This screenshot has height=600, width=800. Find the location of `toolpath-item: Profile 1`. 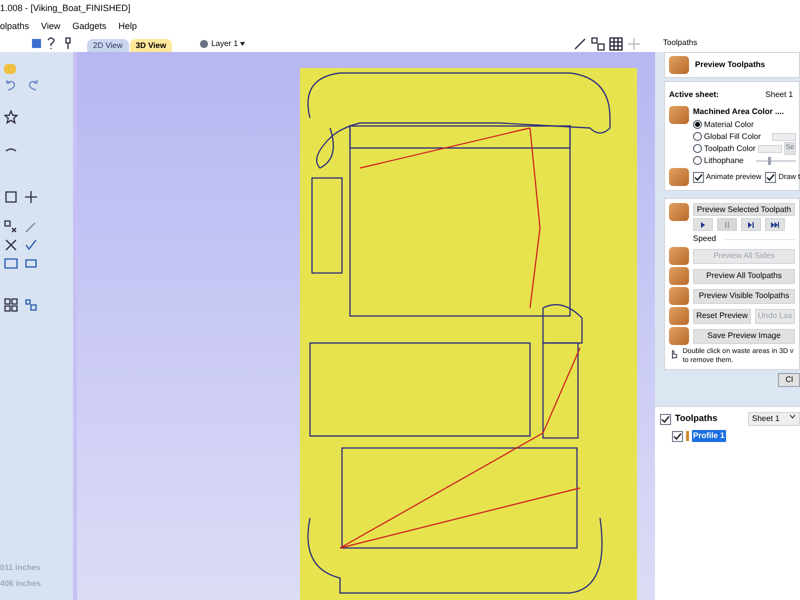

toolpath-item: Profile 1 is located at coordinates (709, 436).